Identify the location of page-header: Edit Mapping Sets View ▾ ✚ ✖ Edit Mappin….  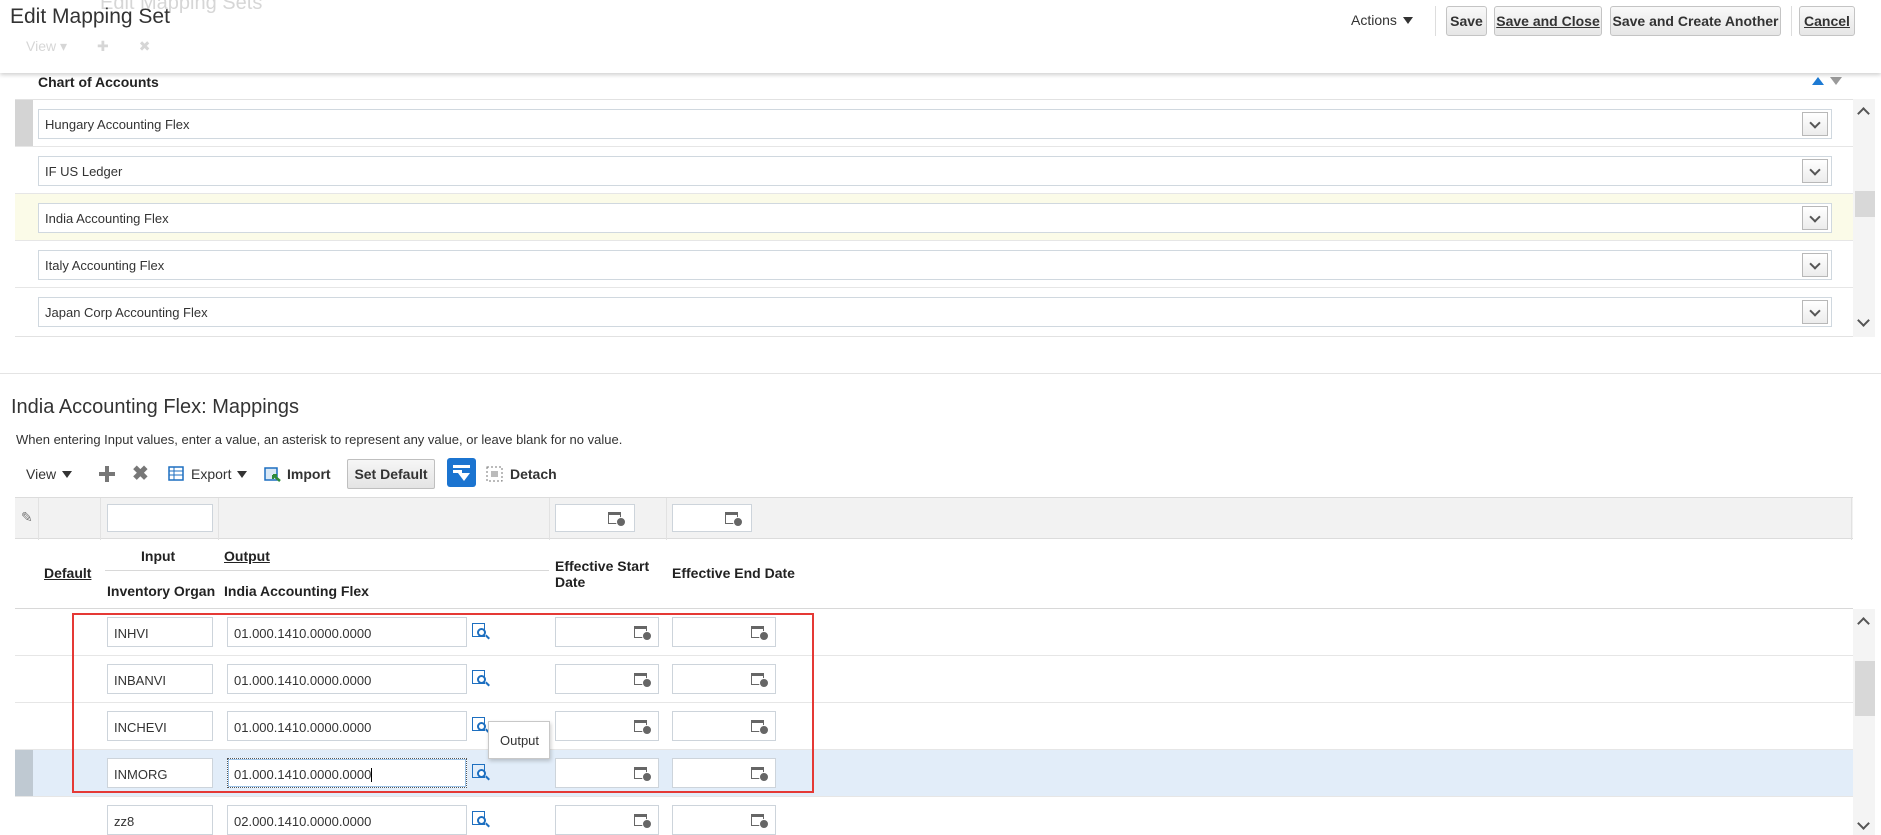
(940, 36).